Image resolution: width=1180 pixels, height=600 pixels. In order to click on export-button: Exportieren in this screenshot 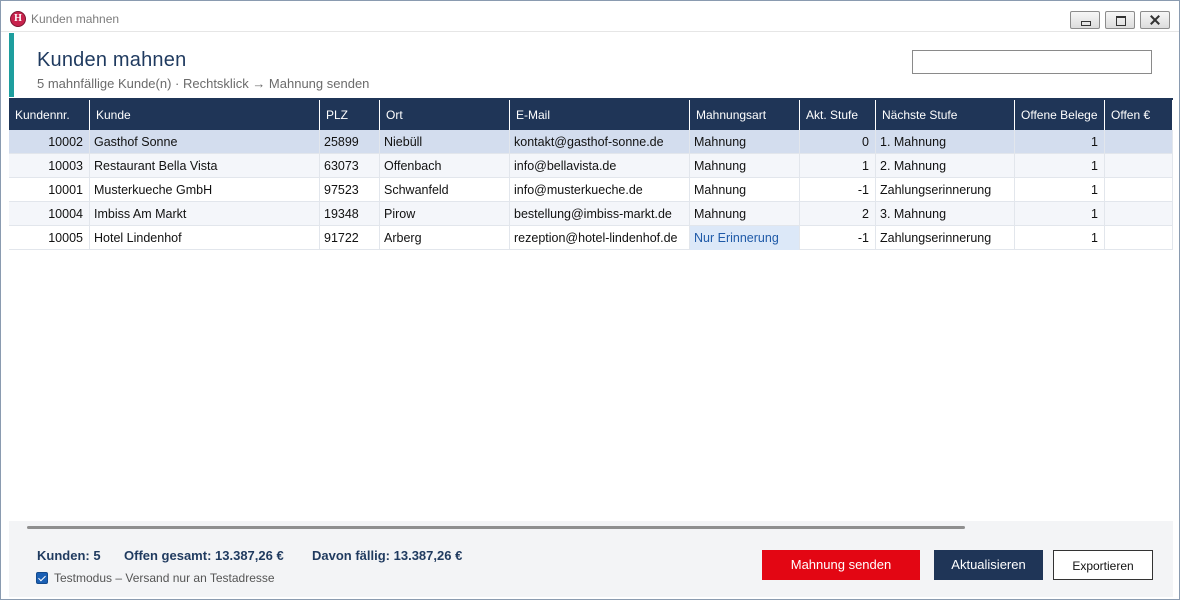, I will do `click(1103, 565)`.